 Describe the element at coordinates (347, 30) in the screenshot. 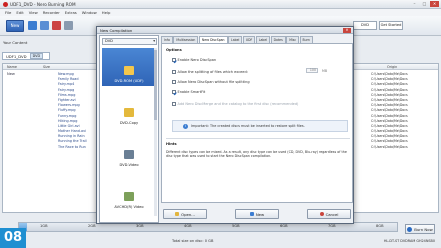

I see `dialog-close-button: ✕` at that location.